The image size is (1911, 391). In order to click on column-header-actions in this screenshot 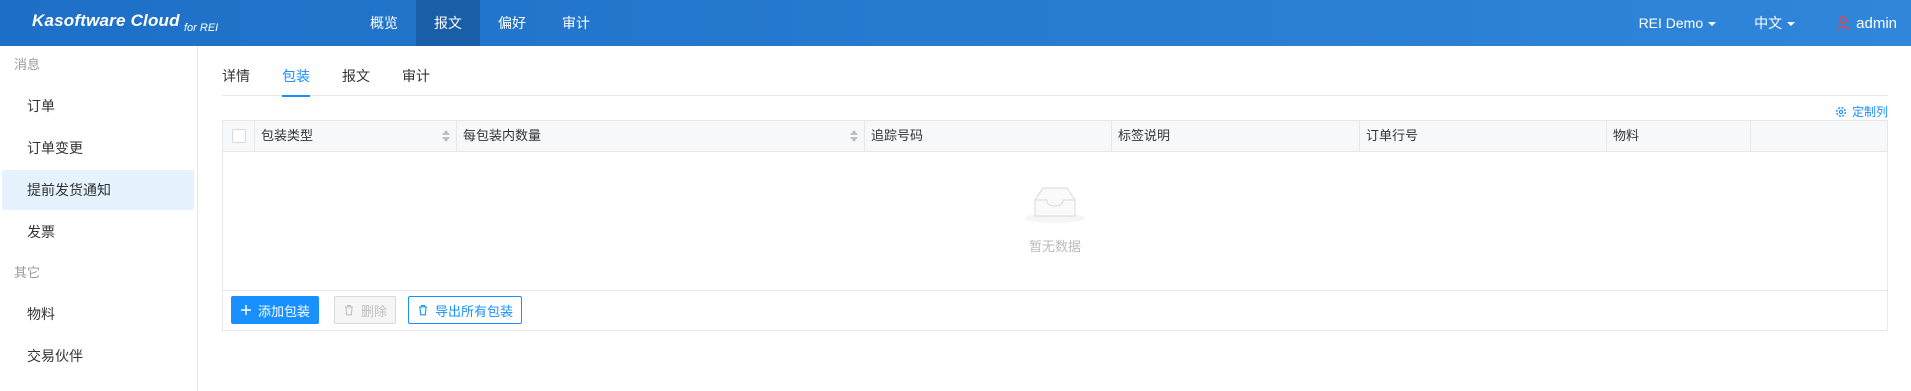, I will do `click(1819, 136)`.